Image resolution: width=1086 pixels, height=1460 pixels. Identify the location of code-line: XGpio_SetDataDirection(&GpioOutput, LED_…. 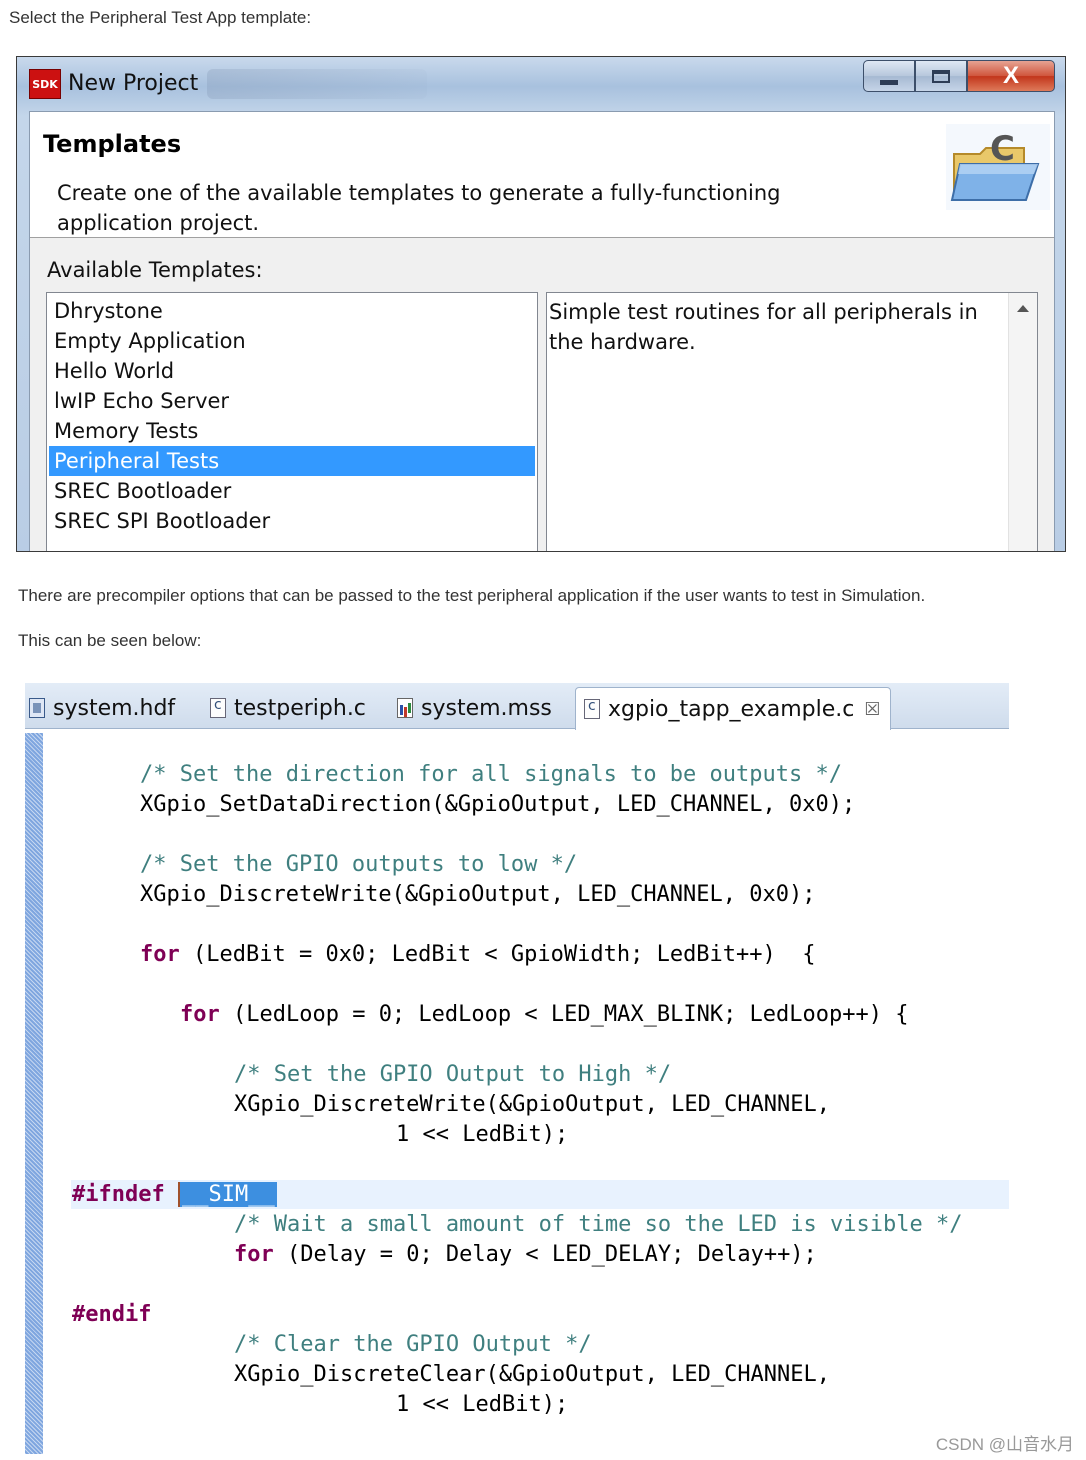
(498, 804).